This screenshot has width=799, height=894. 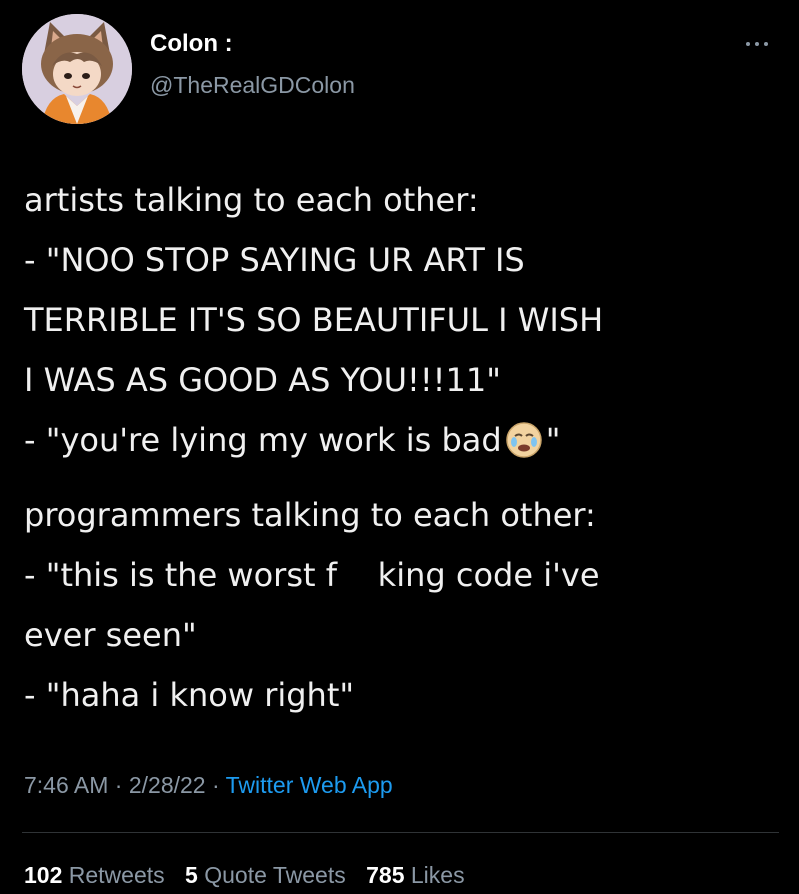 I want to click on quote-tweets-label: Quote Tweets, so click(x=275, y=875).